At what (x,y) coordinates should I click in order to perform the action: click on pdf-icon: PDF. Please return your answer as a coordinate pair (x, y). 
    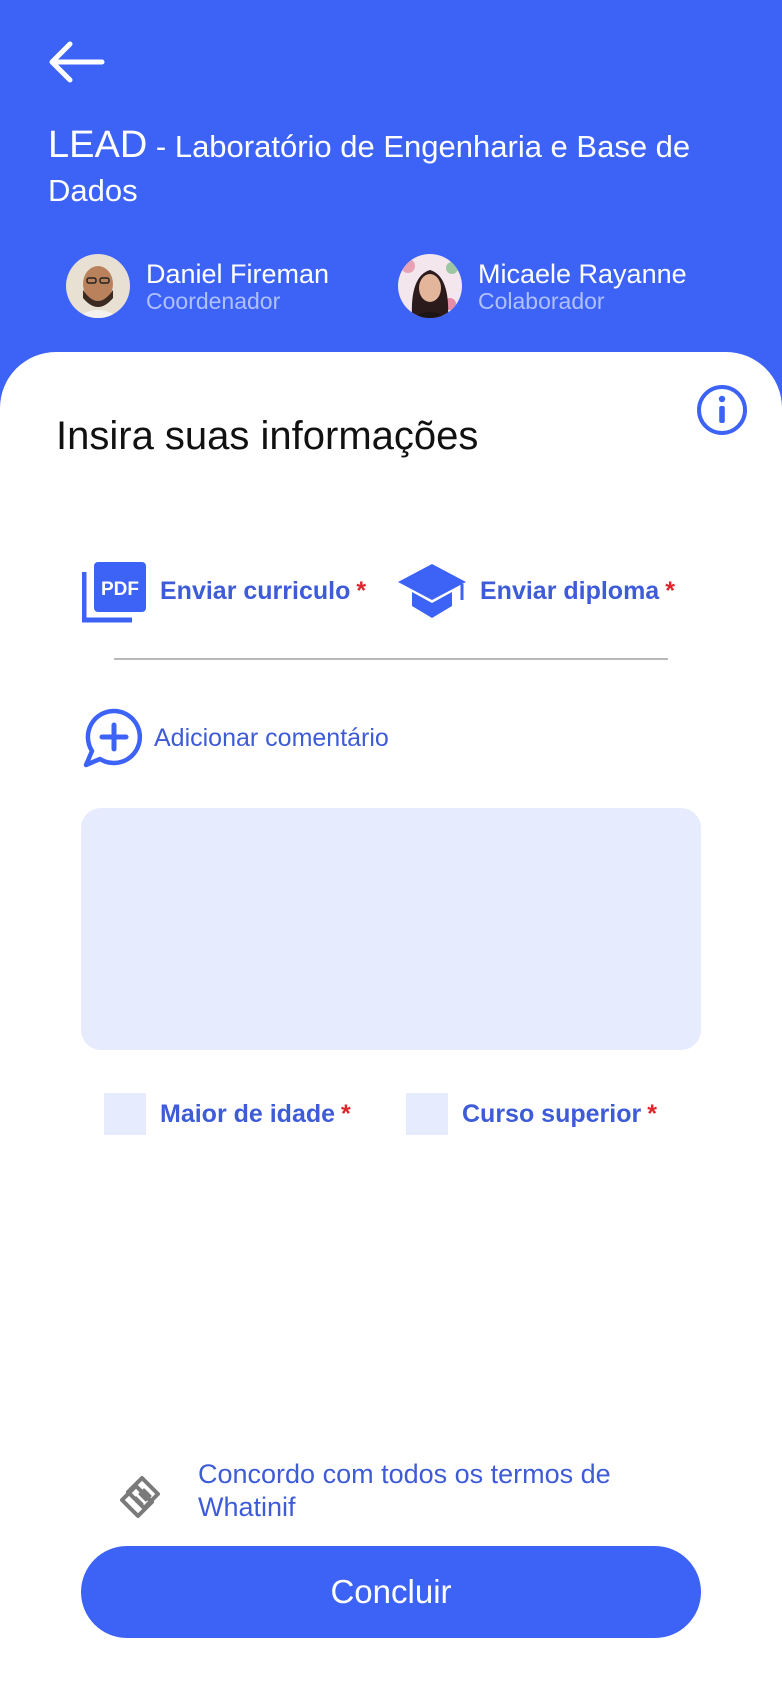
    Looking at the image, I should click on (114, 592).